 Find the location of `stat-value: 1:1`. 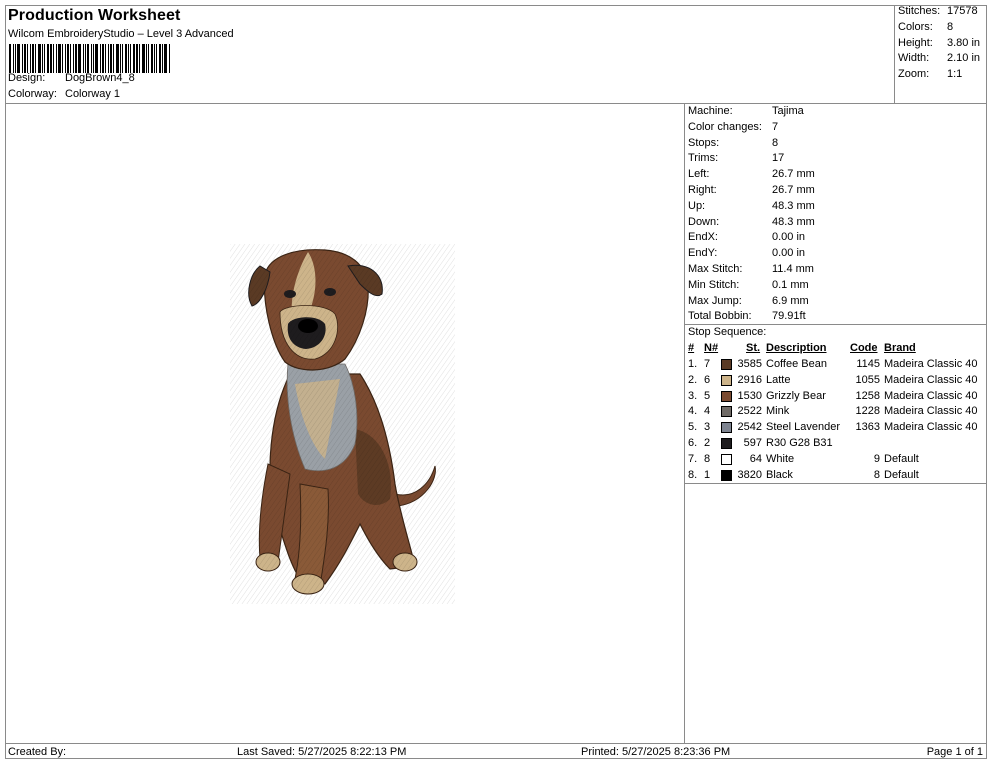

stat-value: 1:1 is located at coordinates (955, 74).